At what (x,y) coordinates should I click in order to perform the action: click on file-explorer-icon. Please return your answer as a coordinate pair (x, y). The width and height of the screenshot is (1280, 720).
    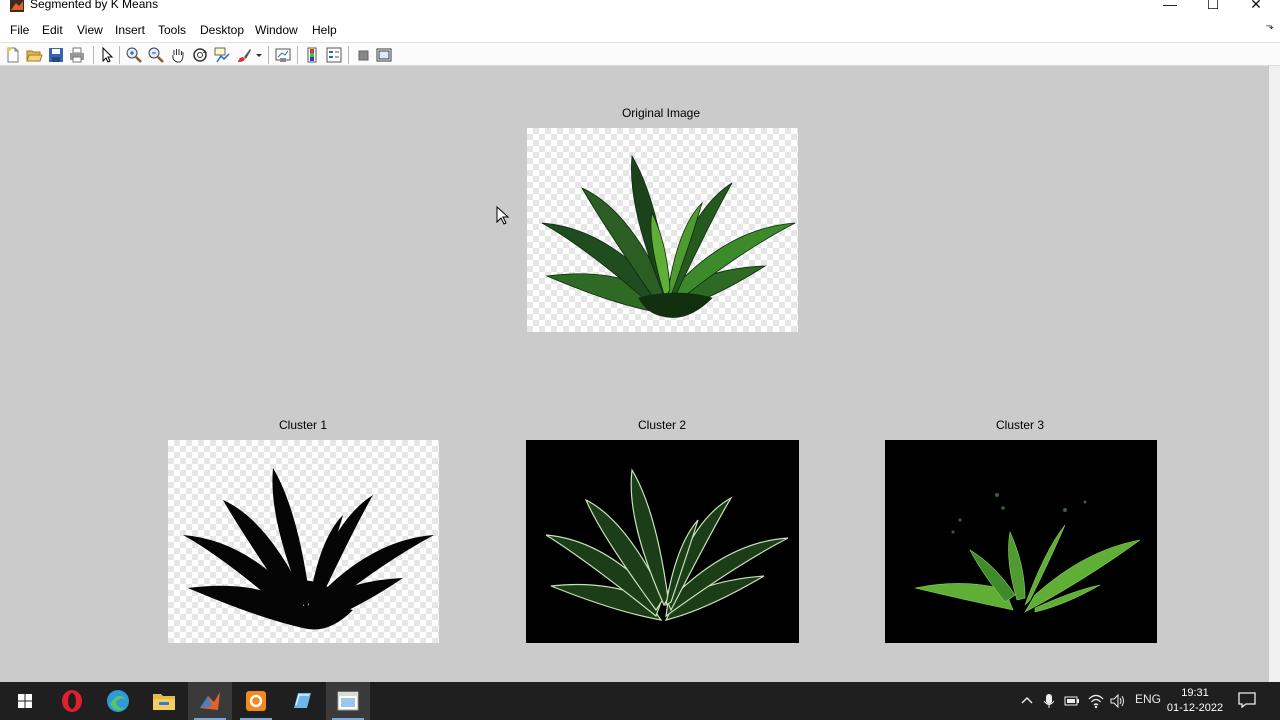
    Looking at the image, I should click on (164, 702).